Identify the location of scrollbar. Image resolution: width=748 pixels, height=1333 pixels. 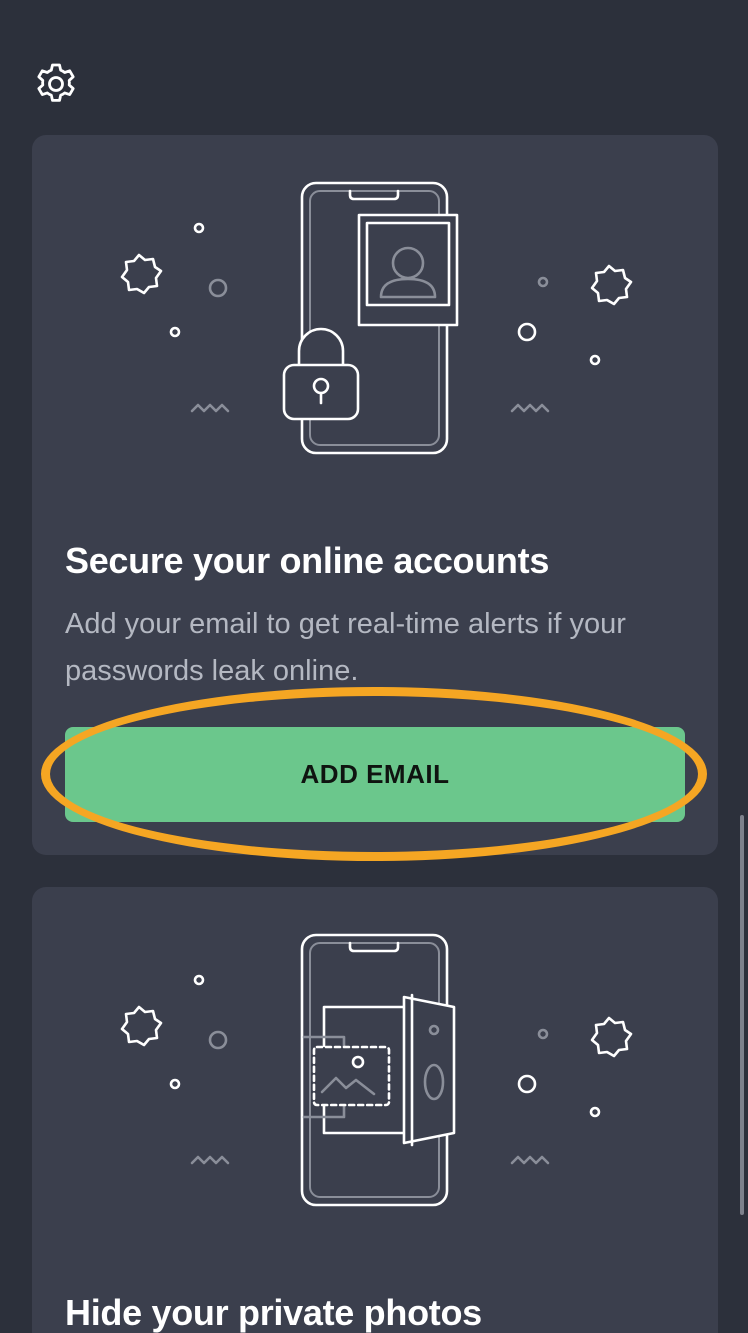
(742, 1015).